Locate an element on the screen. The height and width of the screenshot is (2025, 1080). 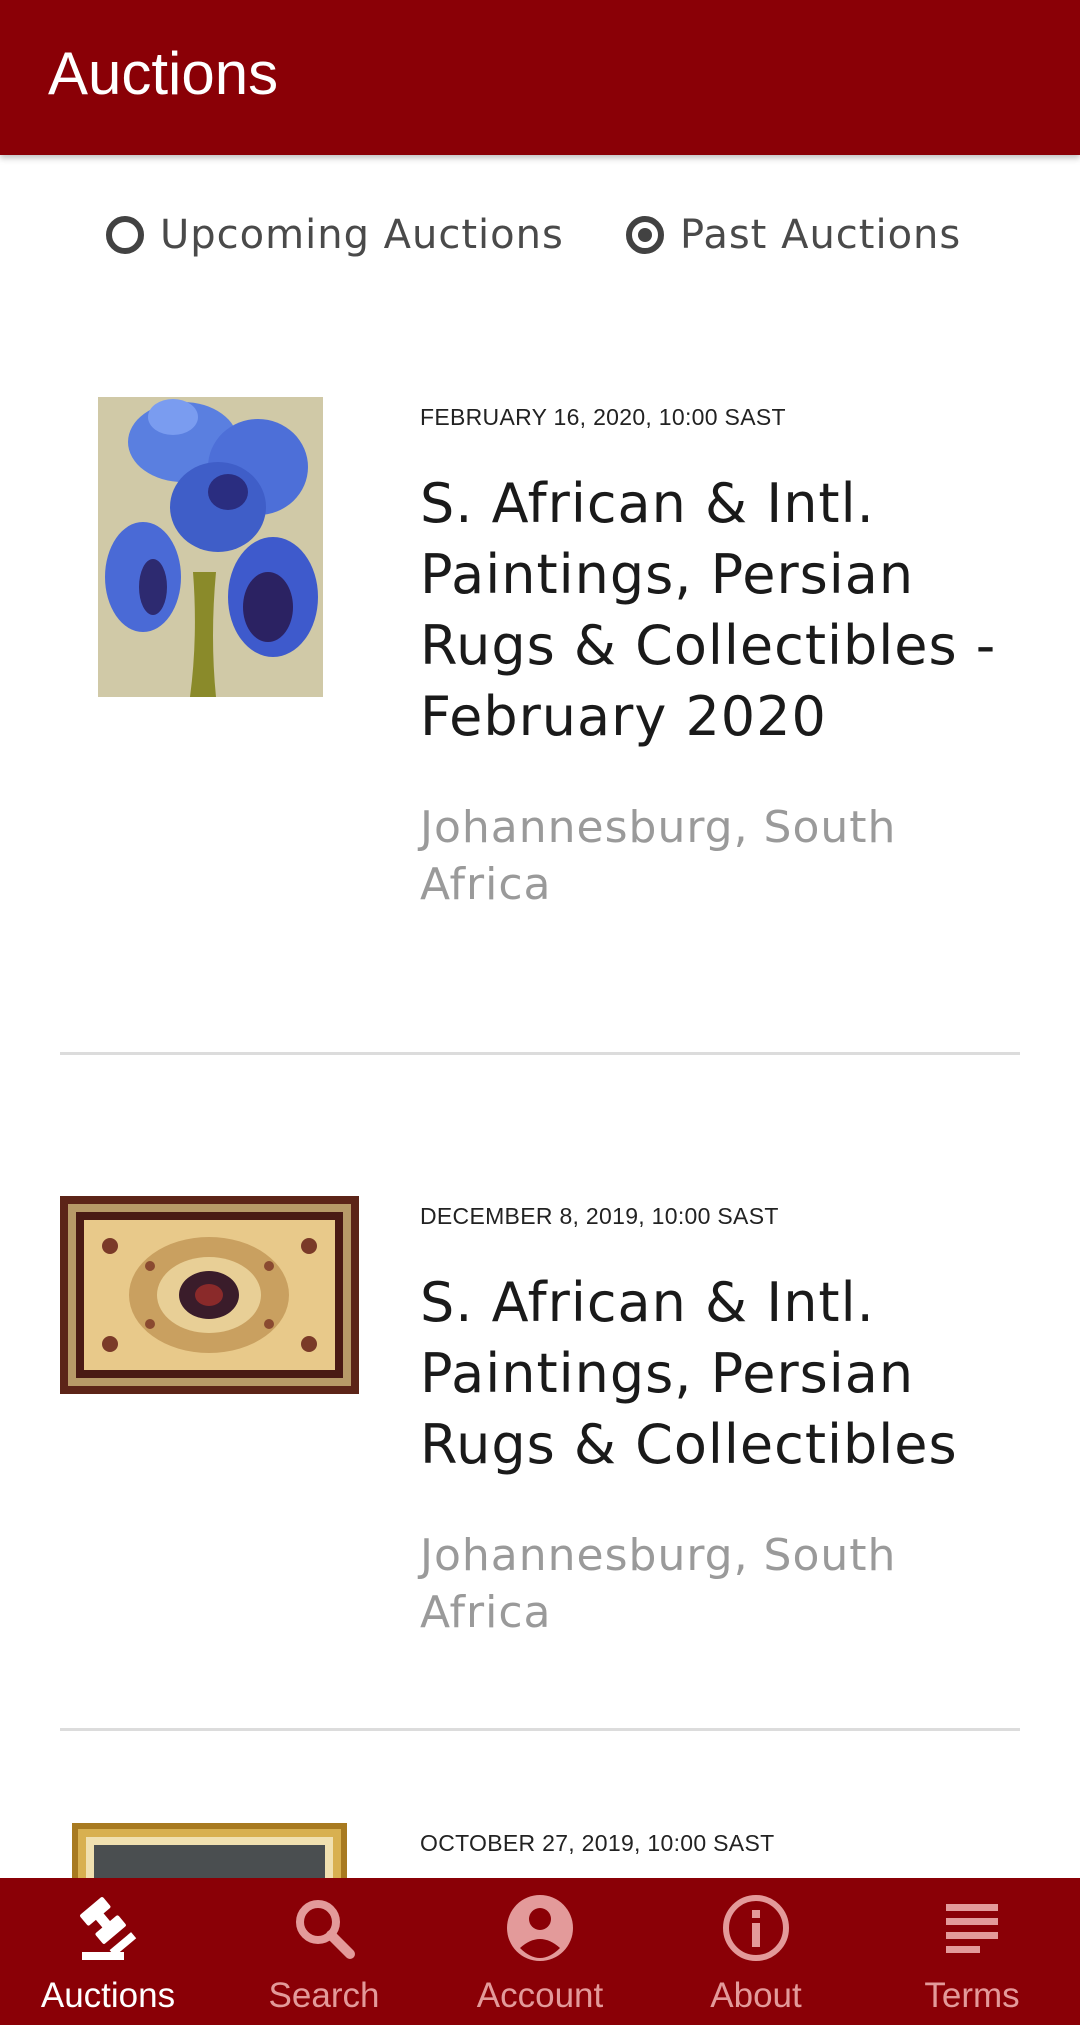
nav-label: Auctions is located at coordinates (108, 1995).